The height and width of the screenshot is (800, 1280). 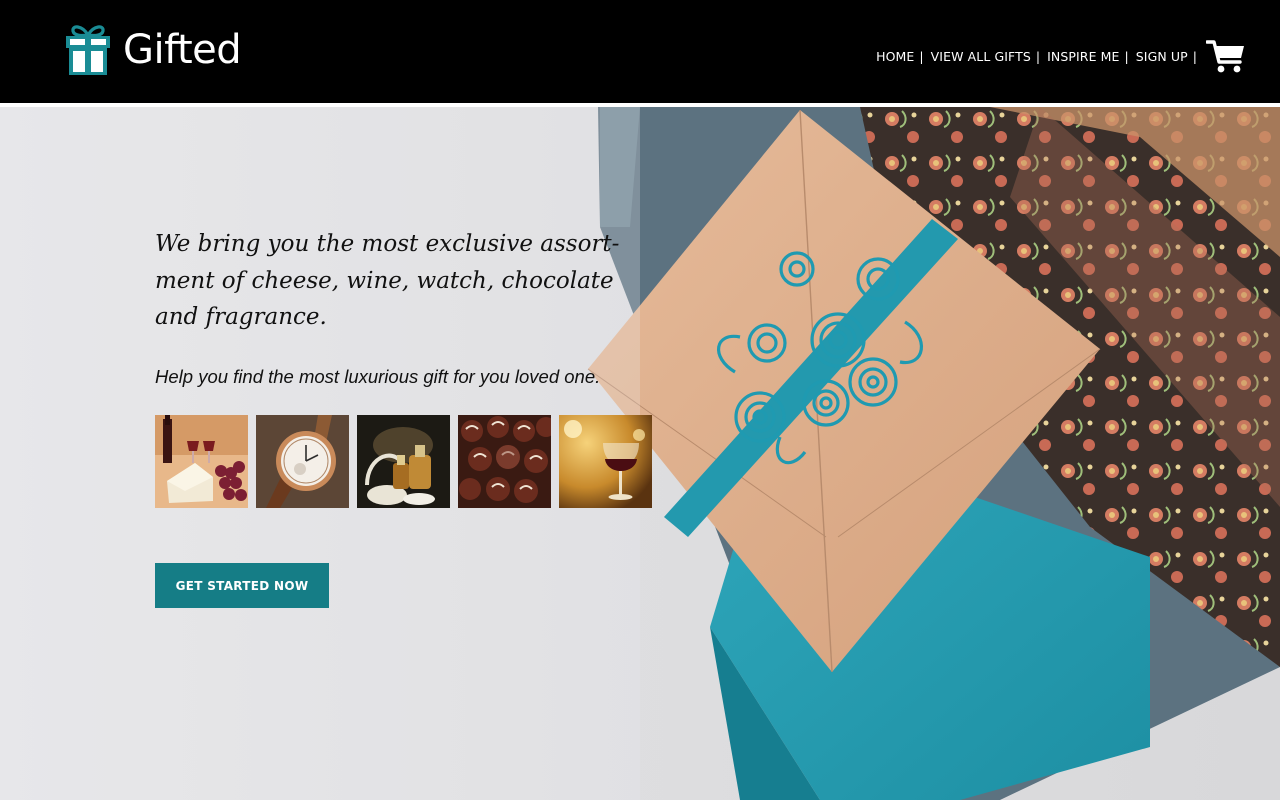 I want to click on nav-home: HOME, so click(x=895, y=56).